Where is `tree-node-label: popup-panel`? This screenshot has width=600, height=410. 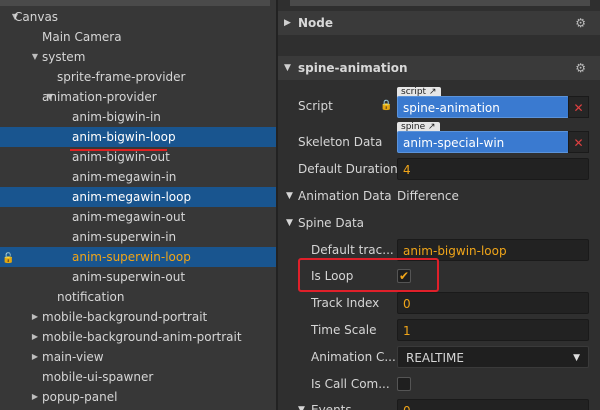
tree-node-label: popup-panel is located at coordinates (80, 397).